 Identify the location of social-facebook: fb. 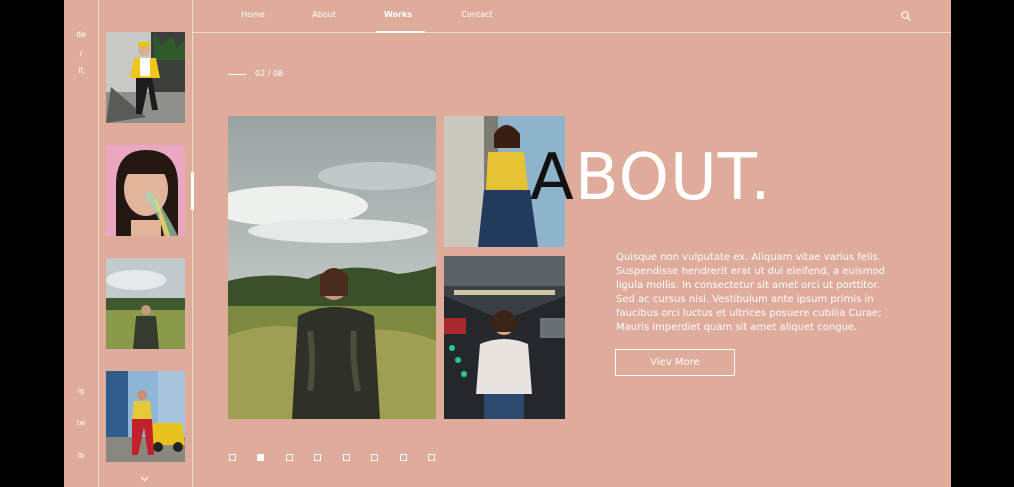
(81, 456).